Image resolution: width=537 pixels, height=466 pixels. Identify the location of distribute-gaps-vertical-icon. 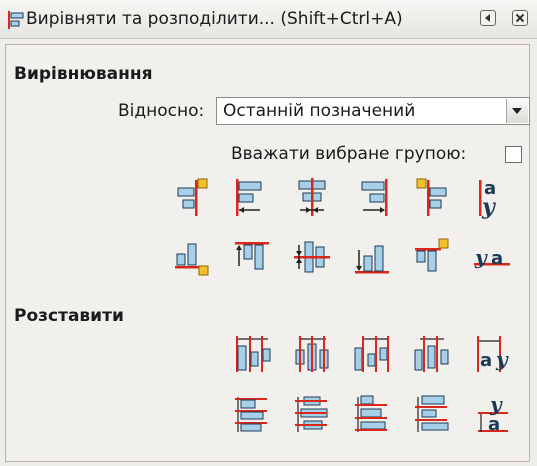
(432, 413).